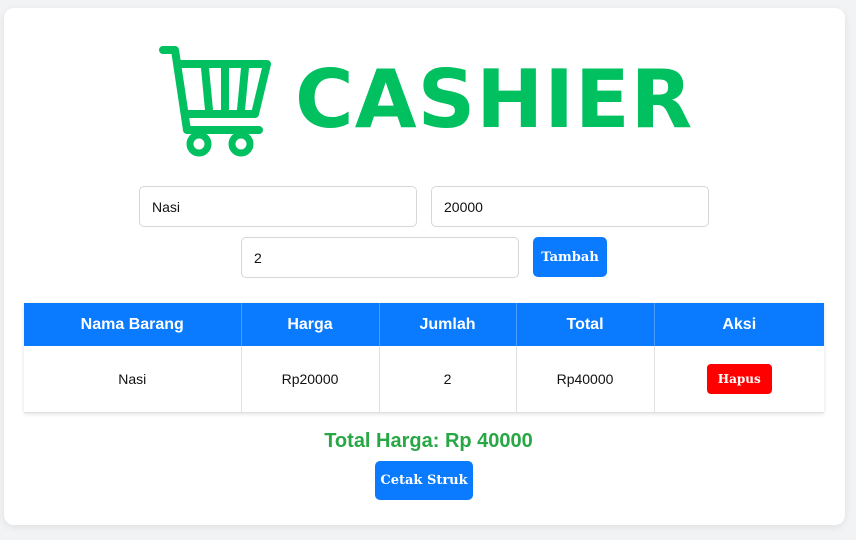 This screenshot has height=540, width=856. I want to click on header-action: Aksi, so click(739, 324).